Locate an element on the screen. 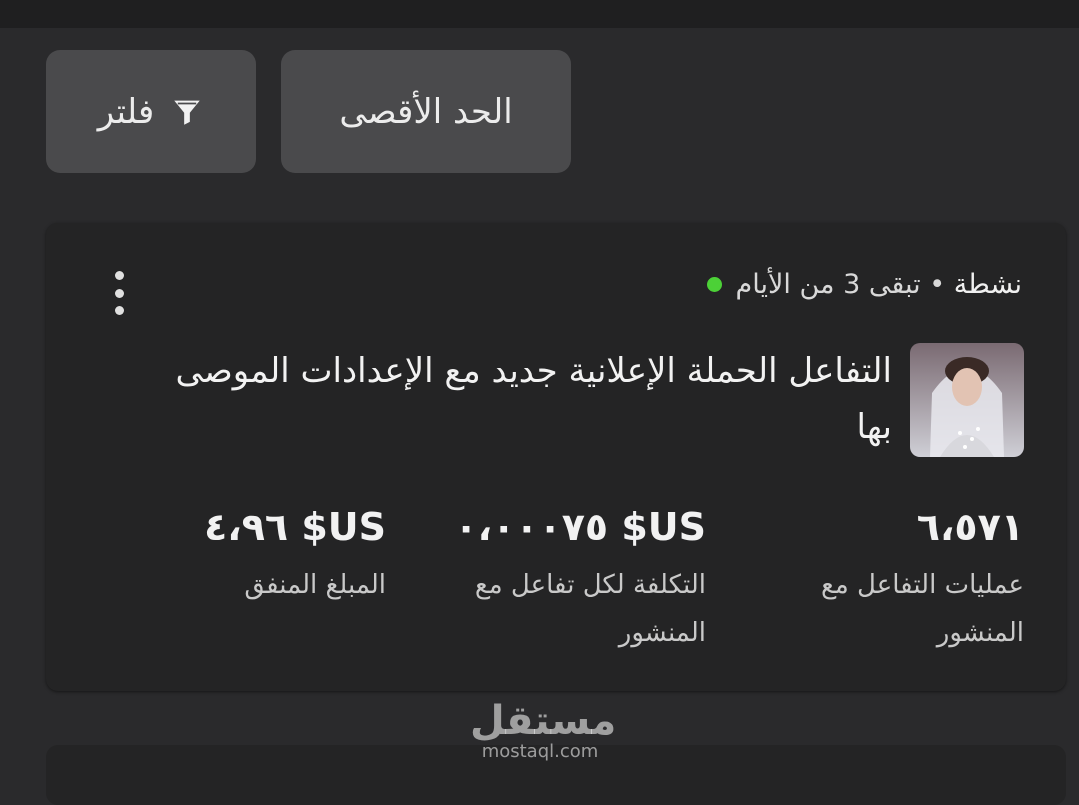 The width and height of the screenshot is (1079, 805). max-label: الحد الأقصى is located at coordinates (426, 111).